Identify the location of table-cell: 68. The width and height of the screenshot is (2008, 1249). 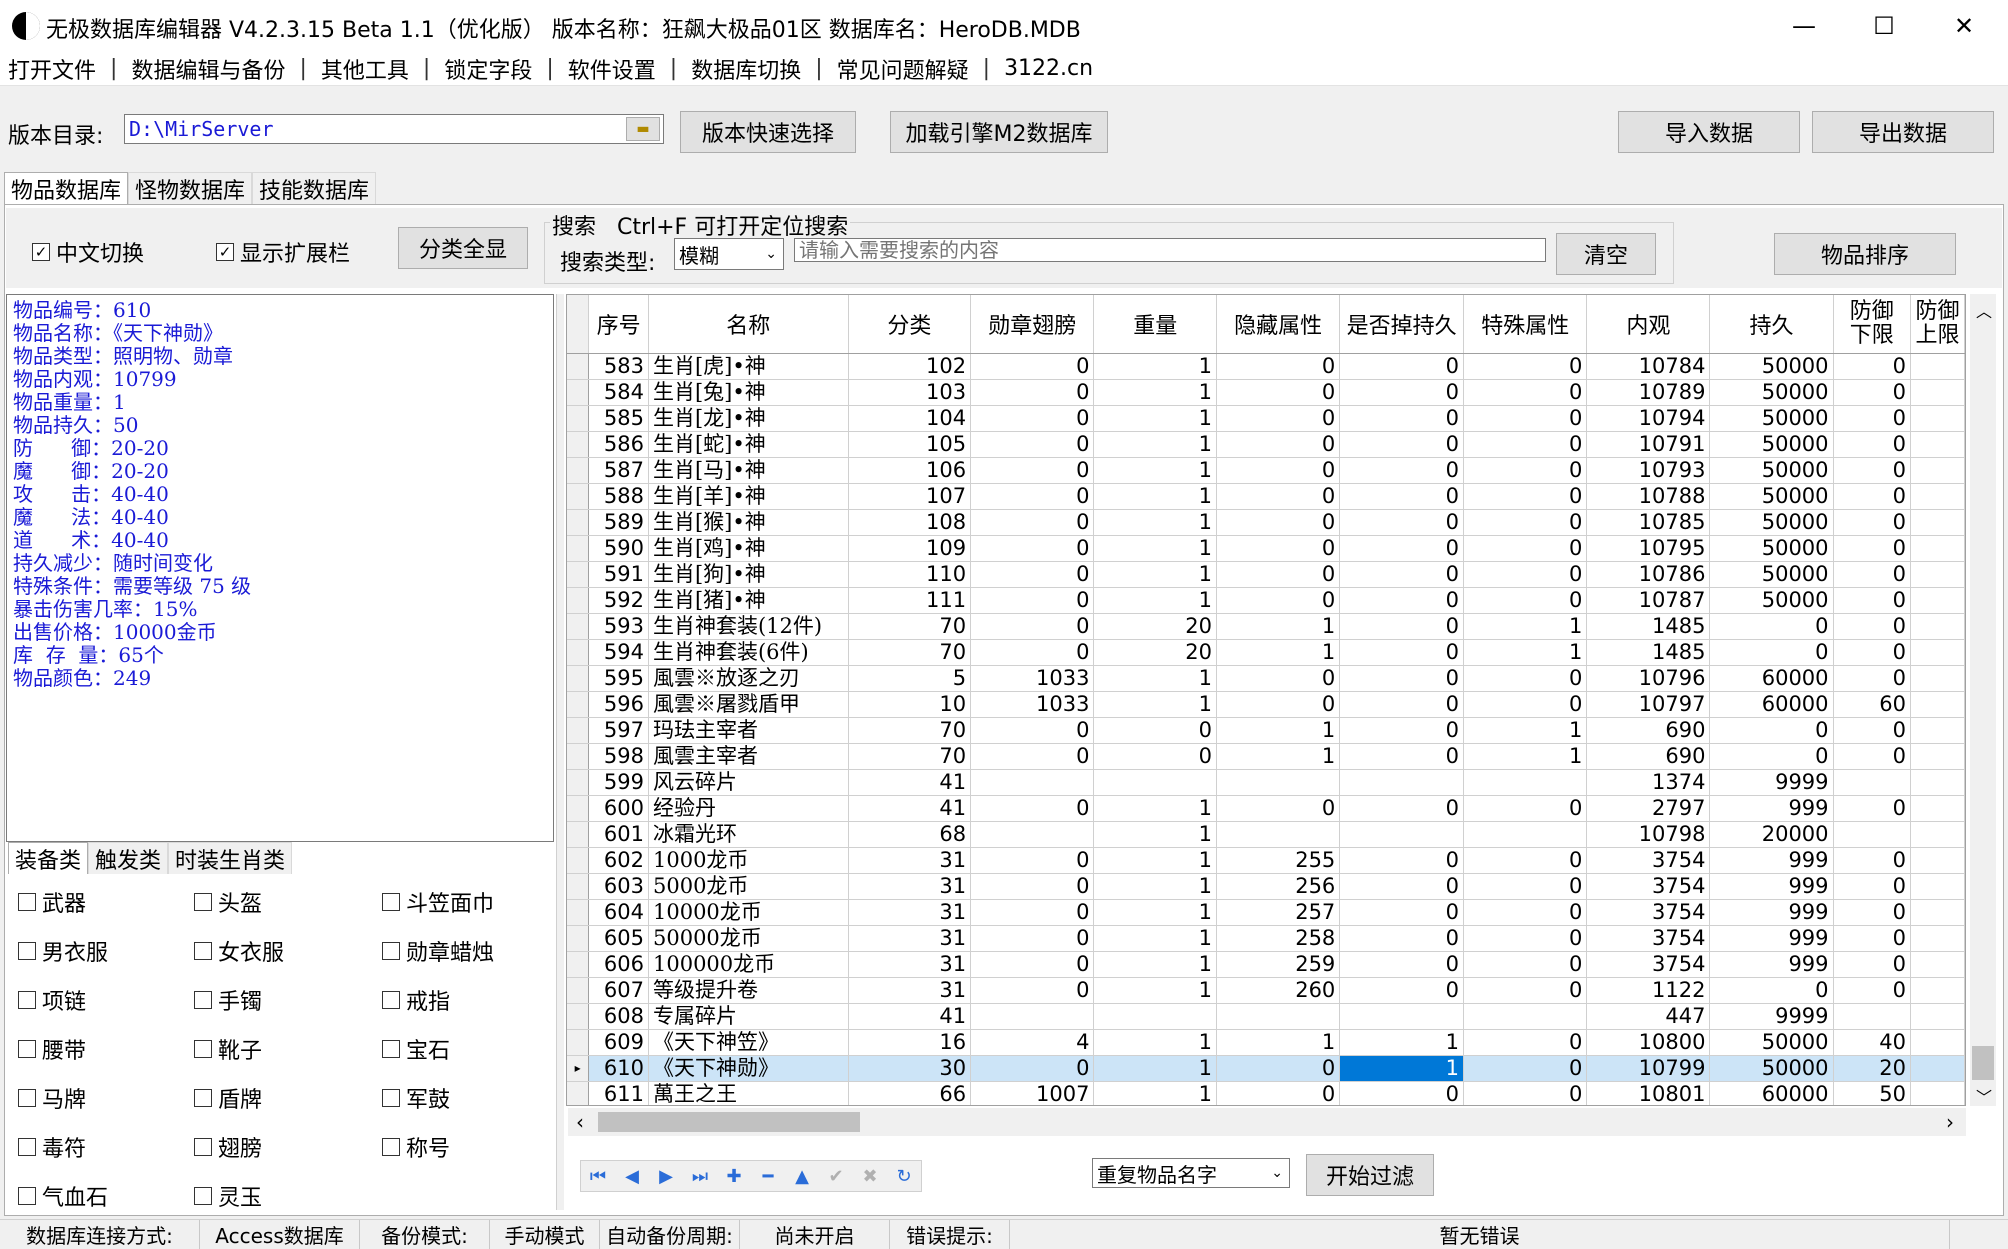
(910, 834).